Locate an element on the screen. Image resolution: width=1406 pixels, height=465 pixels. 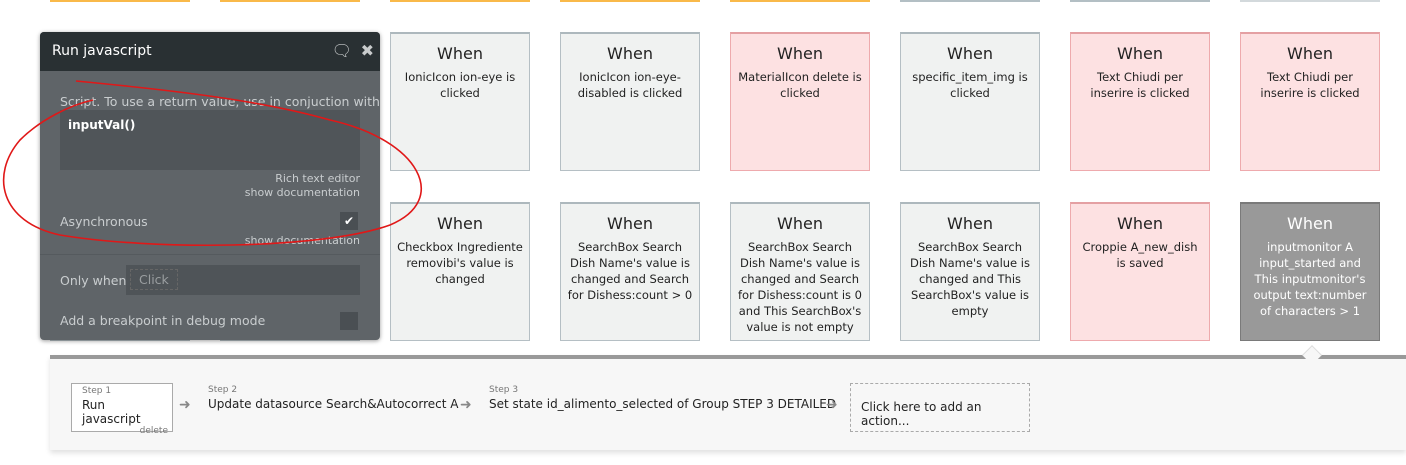
check-icon: ✔ is located at coordinates (349, 221).